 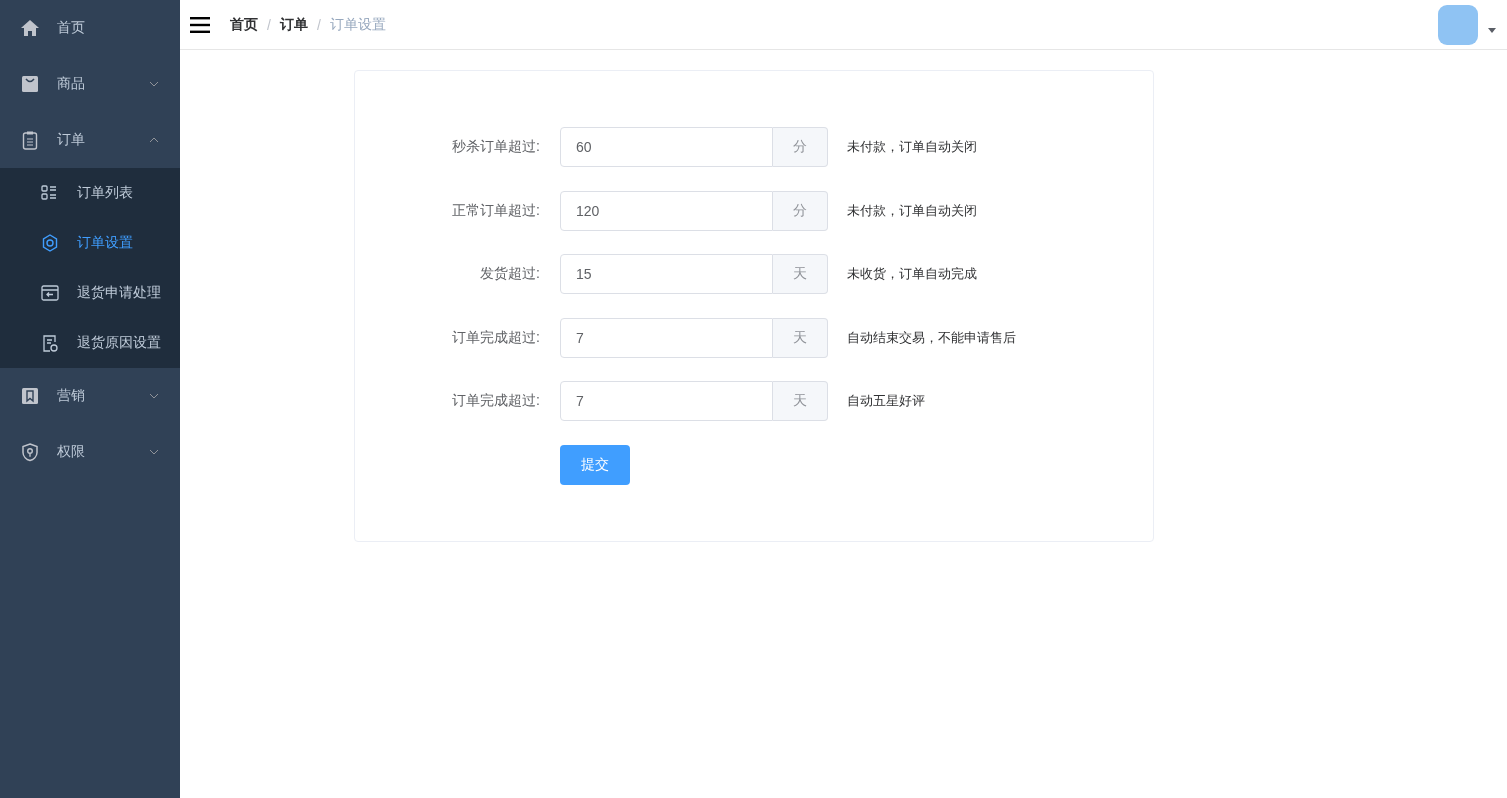 What do you see at coordinates (90, 140) in the screenshot?
I see `sidebar-item: 订单` at bounding box center [90, 140].